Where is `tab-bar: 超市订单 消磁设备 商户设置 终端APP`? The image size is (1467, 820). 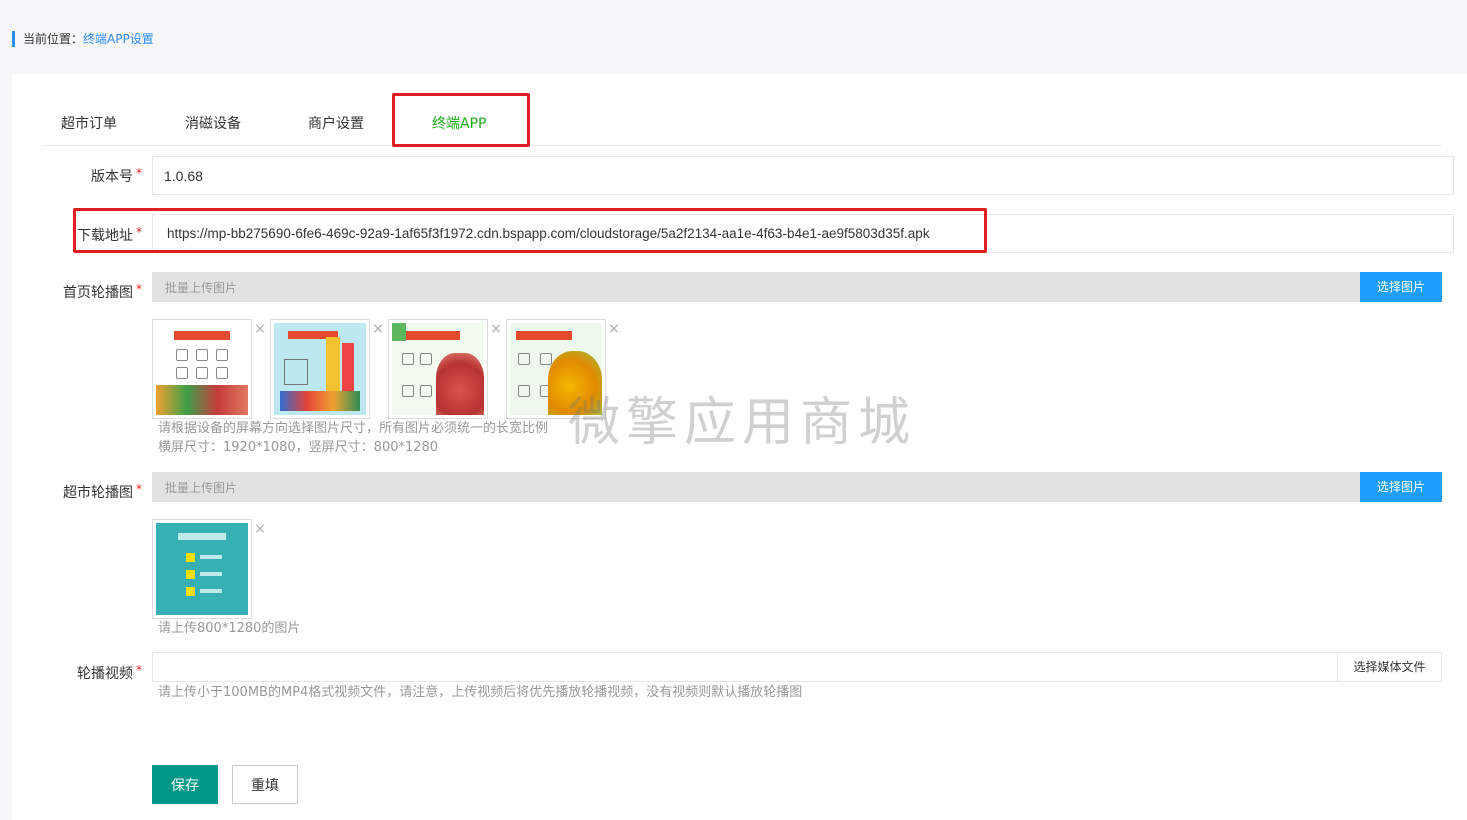
tab-bar: 超市订单 消磁设备 商户设置 终端APP is located at coordinates (742, 120).